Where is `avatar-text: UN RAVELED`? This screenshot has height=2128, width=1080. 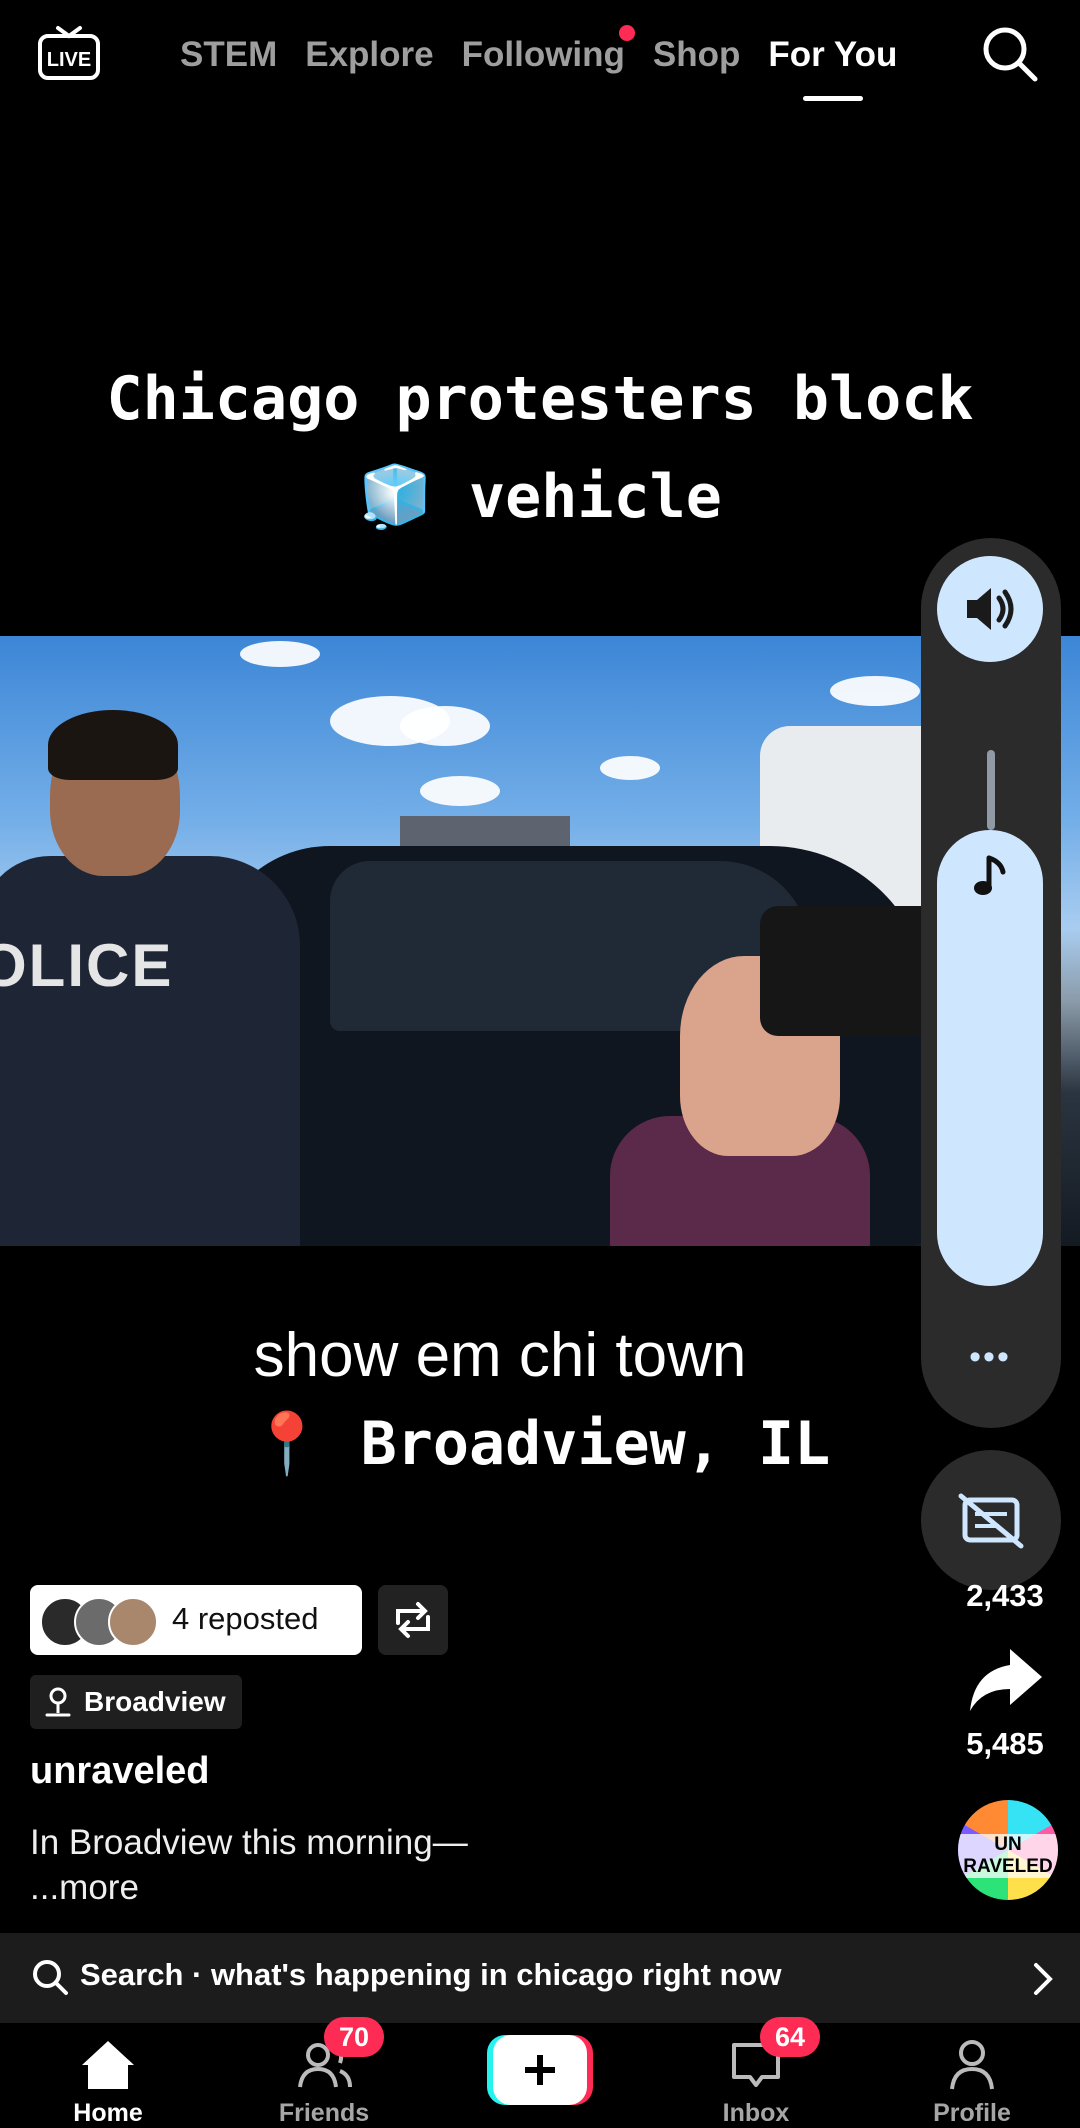
avatar-text: UN RAVELED is located at coordinates (1008, 1856).